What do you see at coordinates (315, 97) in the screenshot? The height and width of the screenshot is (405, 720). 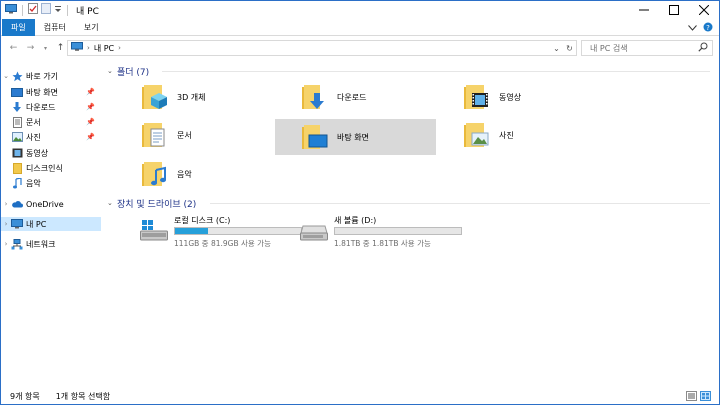 I see `downloads-folder-icon` at bounding box center [315, 97].